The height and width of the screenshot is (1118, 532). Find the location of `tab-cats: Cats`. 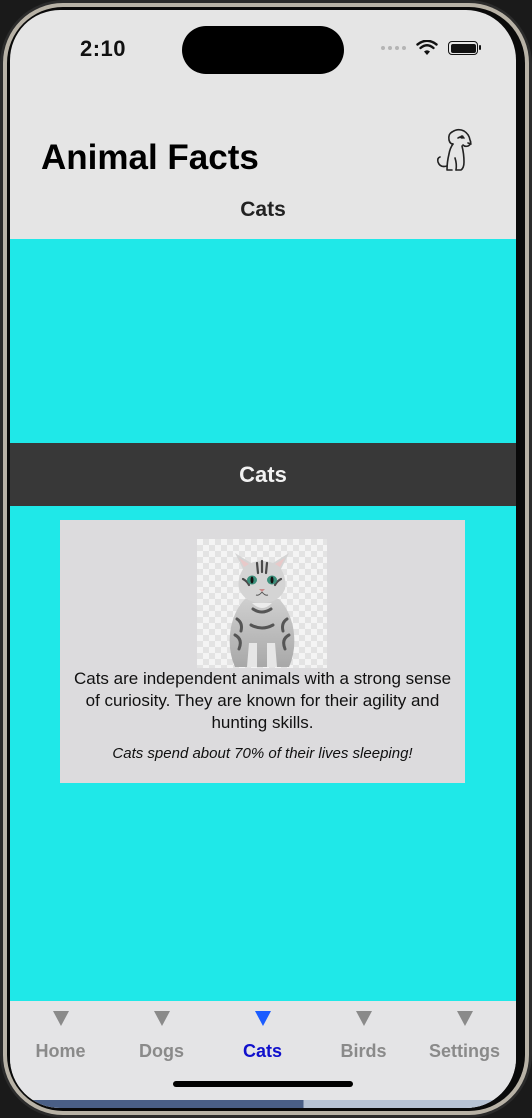

tab-cats: Cats is located at coordinates (262, 1041).